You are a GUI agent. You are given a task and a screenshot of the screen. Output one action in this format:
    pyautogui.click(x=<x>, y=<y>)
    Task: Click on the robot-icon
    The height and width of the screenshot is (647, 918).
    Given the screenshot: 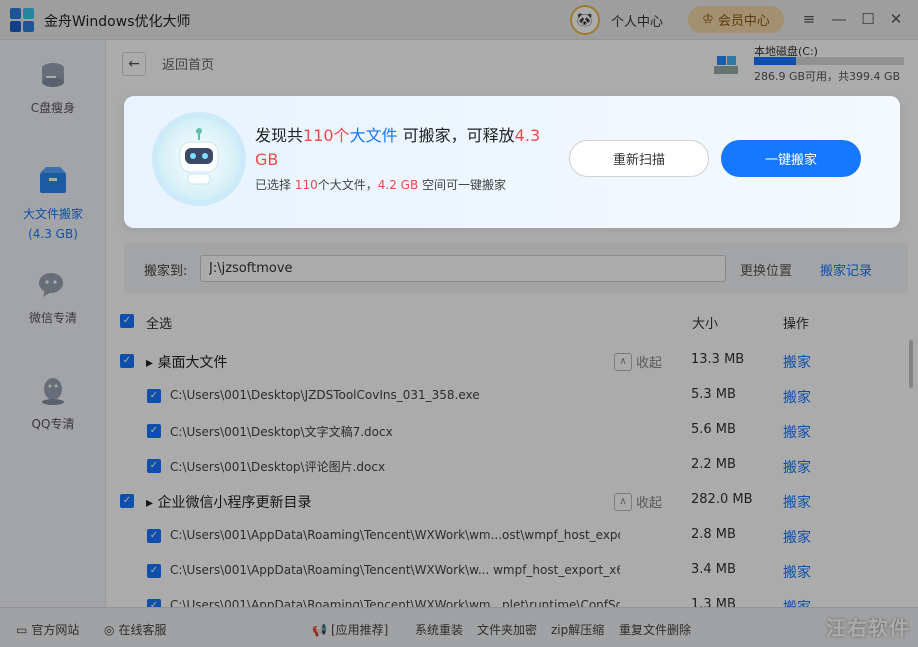 What is the action you would take?
    pyautogui.click(x=199, y=159)
    